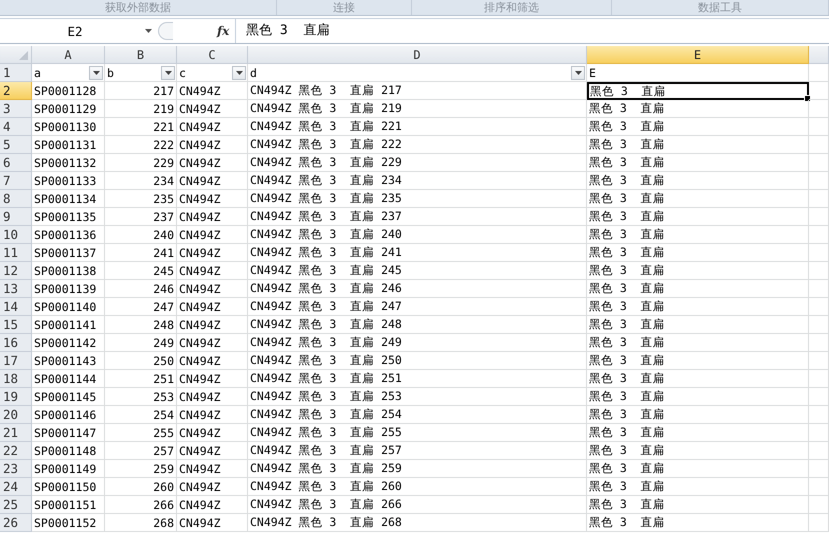 This screenshot has height=537, width=829. Describe the element at coordinates (224, 31) in the screenshot. I see `insert-function-button: fx` at that location.